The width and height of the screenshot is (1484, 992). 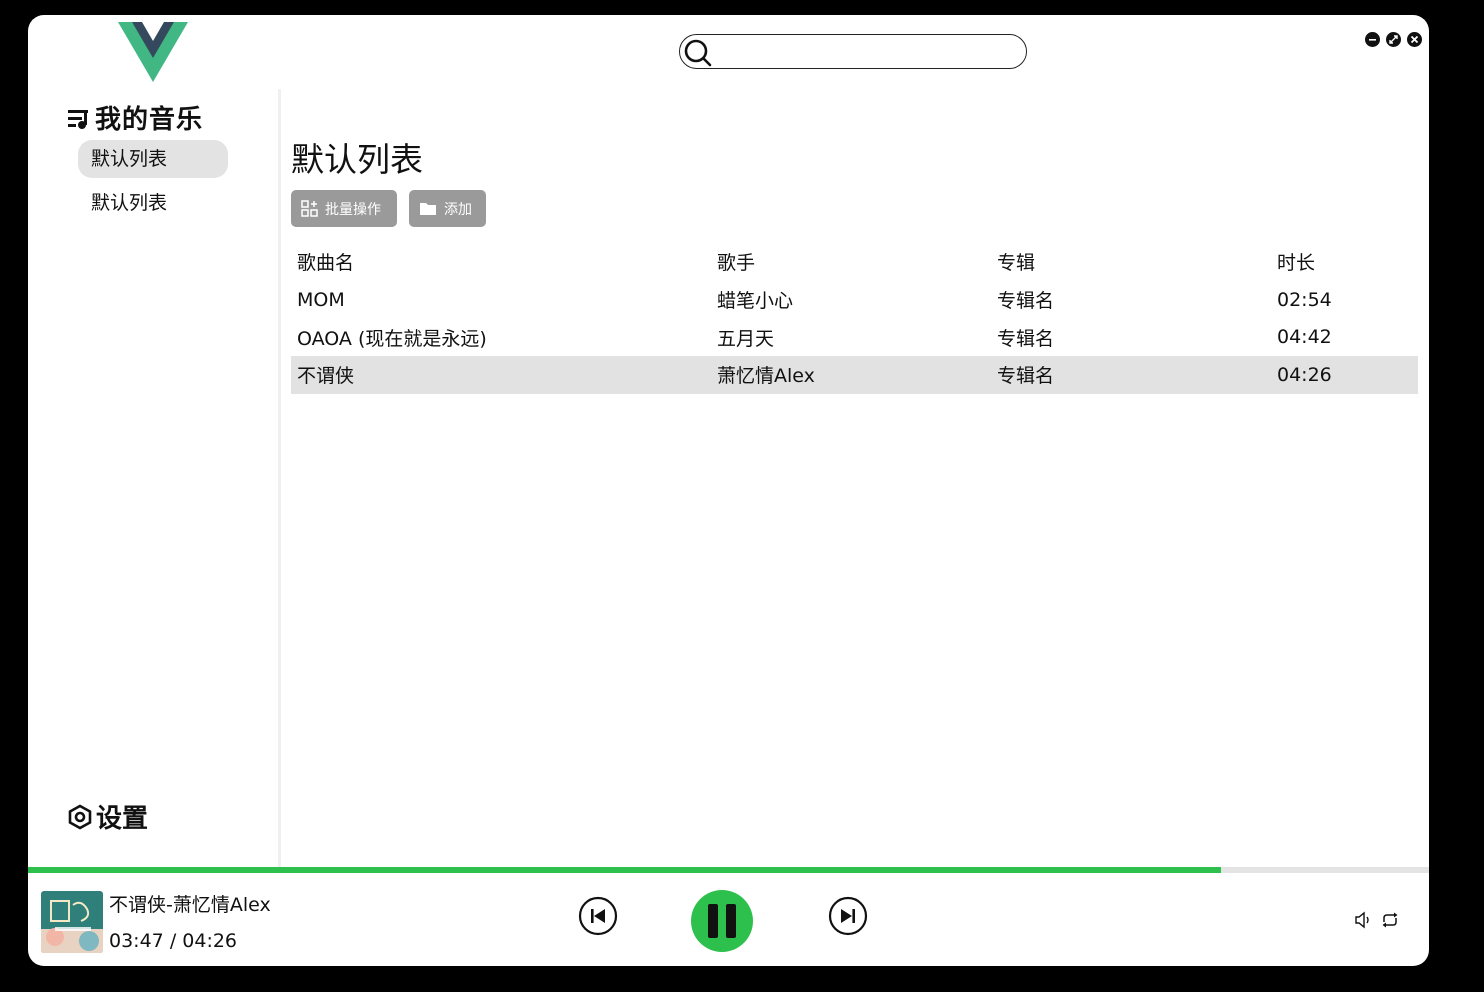 What do you see at coordinates (1131, 261) in the screenshot?
I see `column-header-album: 专辑` at bounding box center [1131, 261].